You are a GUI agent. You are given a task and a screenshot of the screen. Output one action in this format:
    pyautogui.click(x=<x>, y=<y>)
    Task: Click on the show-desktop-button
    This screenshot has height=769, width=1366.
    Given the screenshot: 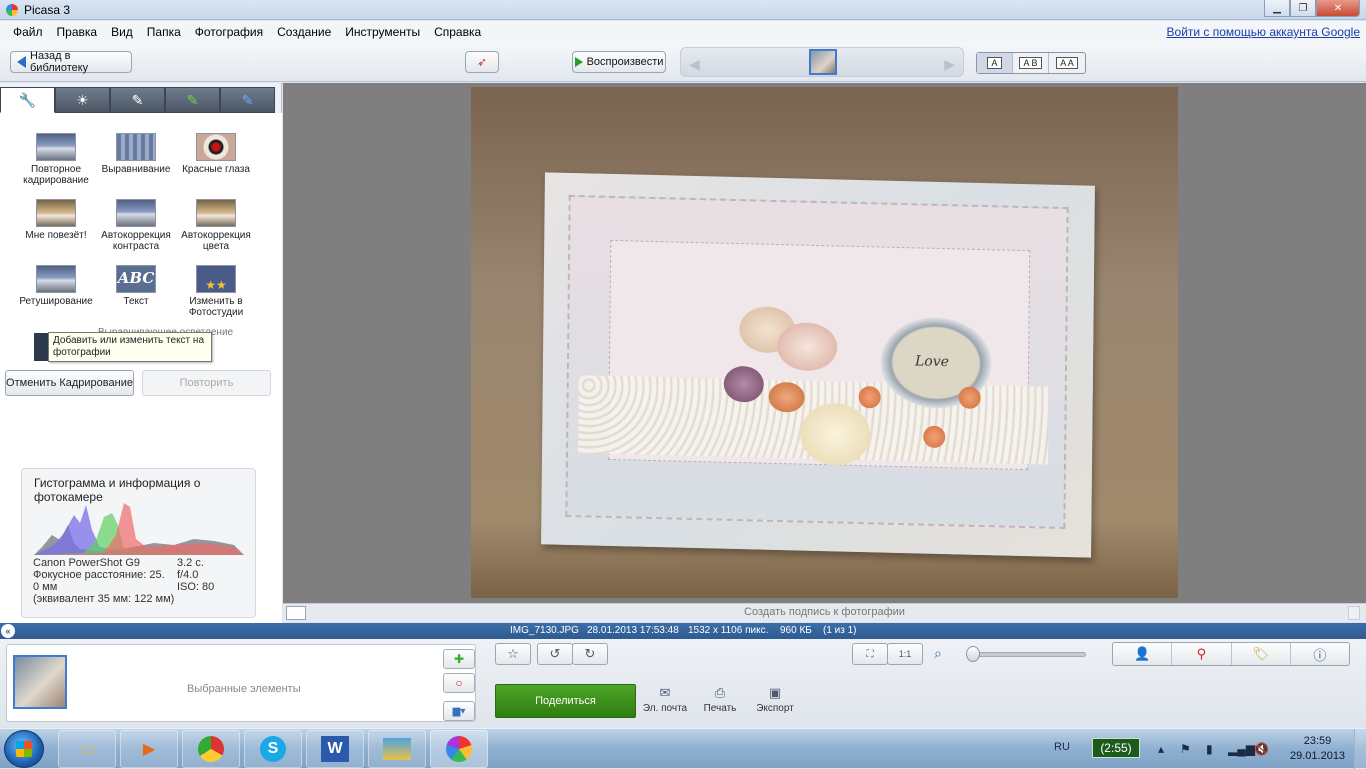 What is the action you would take?
    pyautogui.click(x=1360, y=749)
    